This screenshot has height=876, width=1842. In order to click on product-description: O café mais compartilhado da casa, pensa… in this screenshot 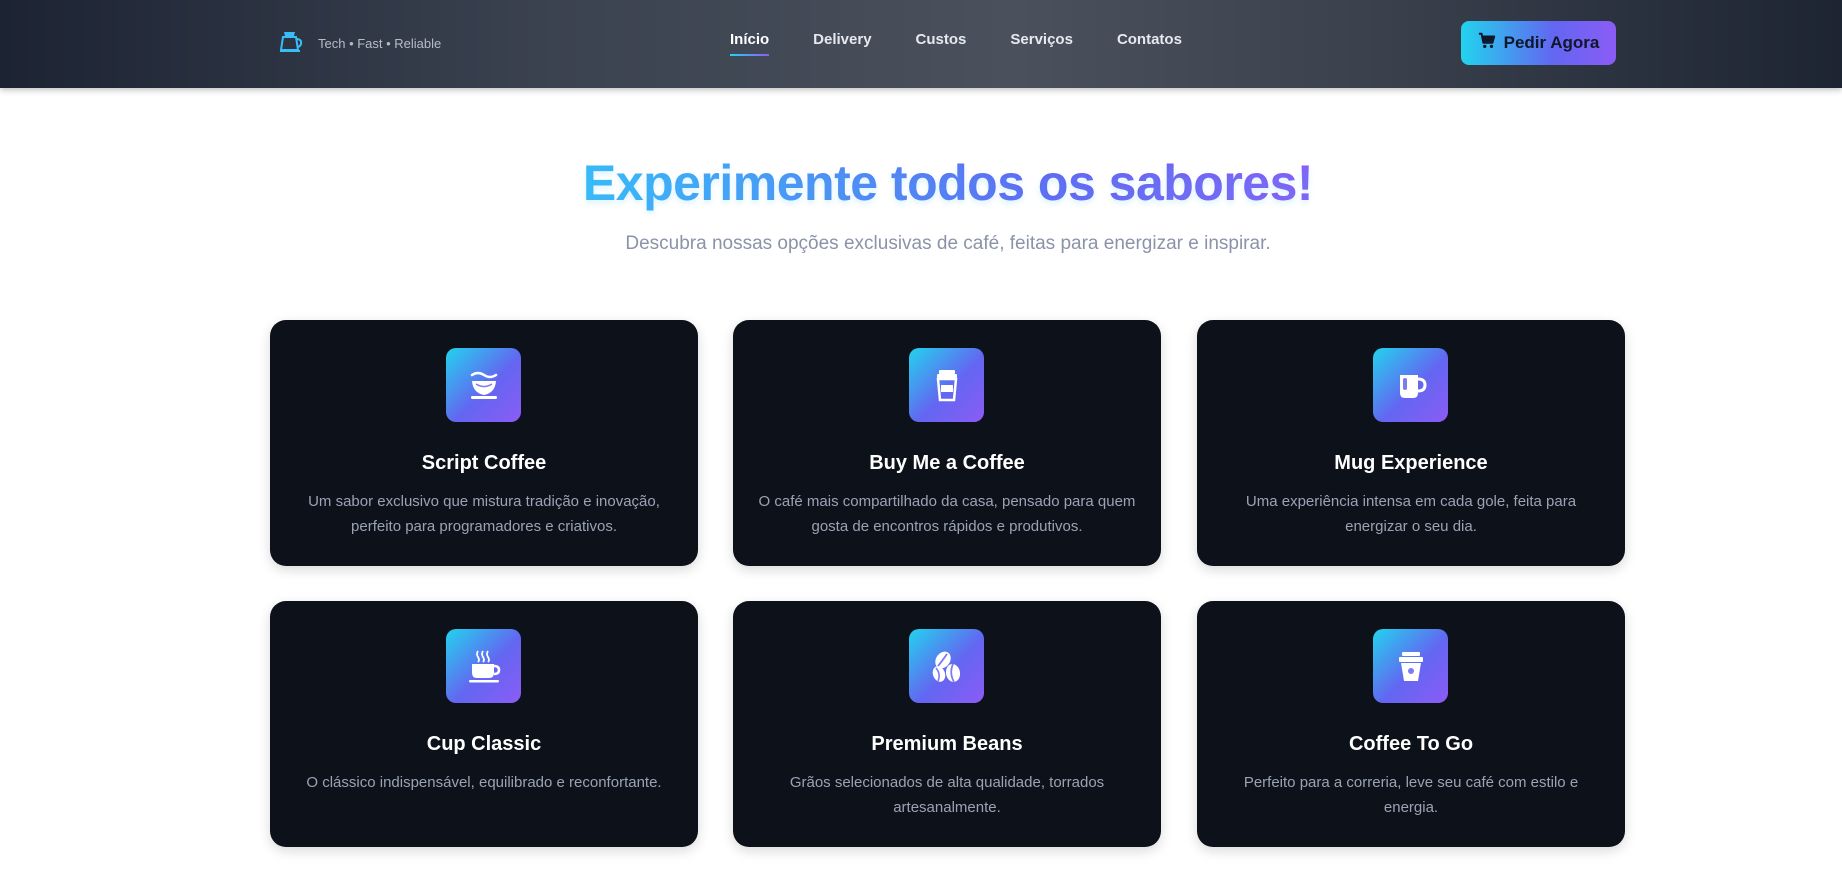, I will do `click(947, 514)`.